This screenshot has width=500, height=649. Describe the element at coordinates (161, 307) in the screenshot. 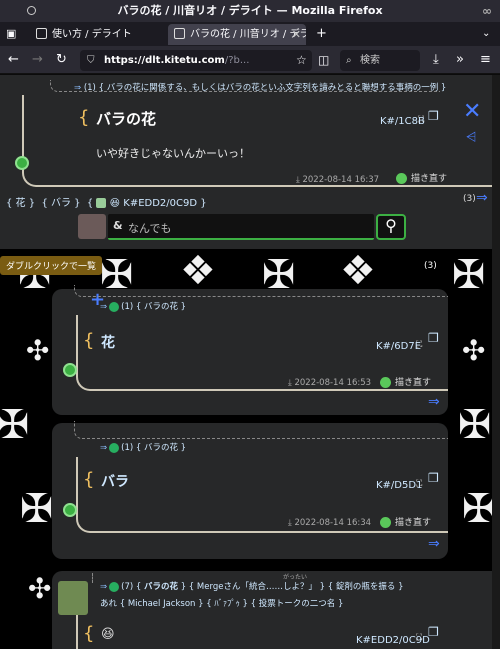

I see `parent-text: { バラの花 }` at that location.